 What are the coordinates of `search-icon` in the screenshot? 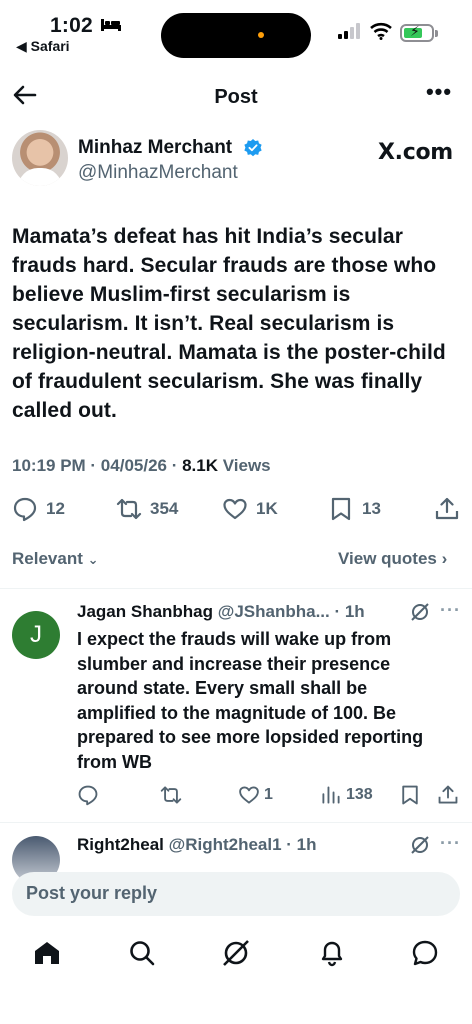 It's located at (142, 953).